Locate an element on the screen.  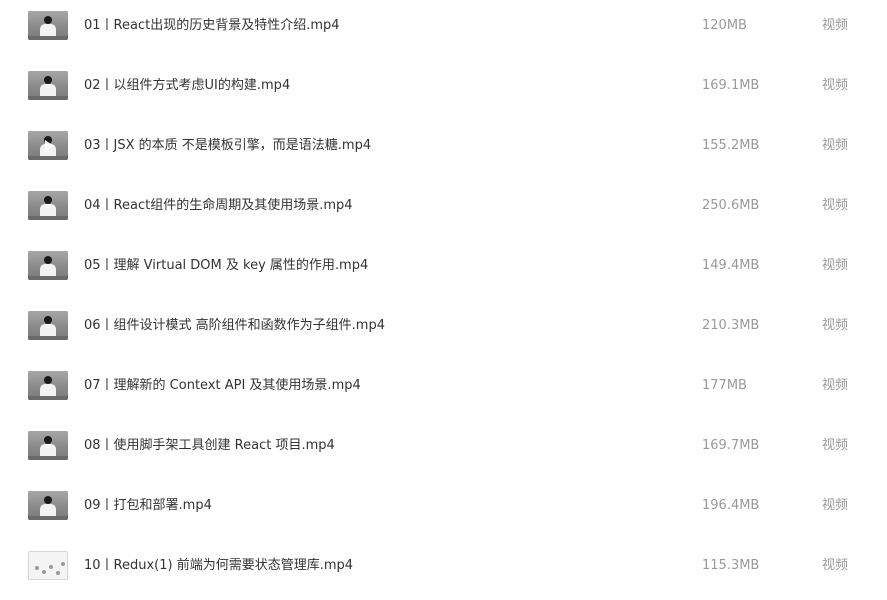
file-name: 02丨以组件方式考虑UI的构建.mp4 is located at coordinates (187, 86).